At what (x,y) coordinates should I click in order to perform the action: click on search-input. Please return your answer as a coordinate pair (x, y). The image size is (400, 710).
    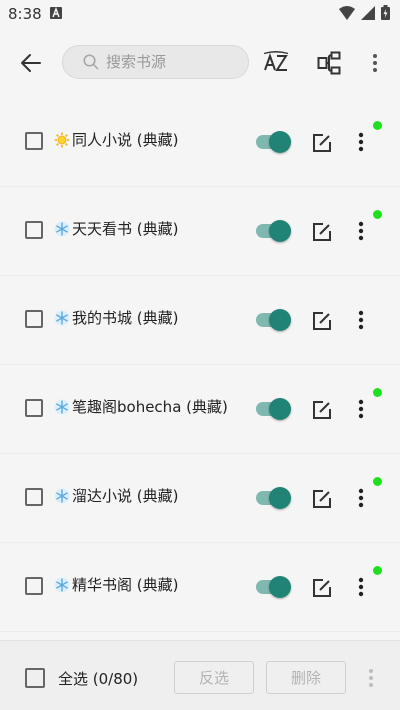
    Looking at the image, I should click on (176, 62).